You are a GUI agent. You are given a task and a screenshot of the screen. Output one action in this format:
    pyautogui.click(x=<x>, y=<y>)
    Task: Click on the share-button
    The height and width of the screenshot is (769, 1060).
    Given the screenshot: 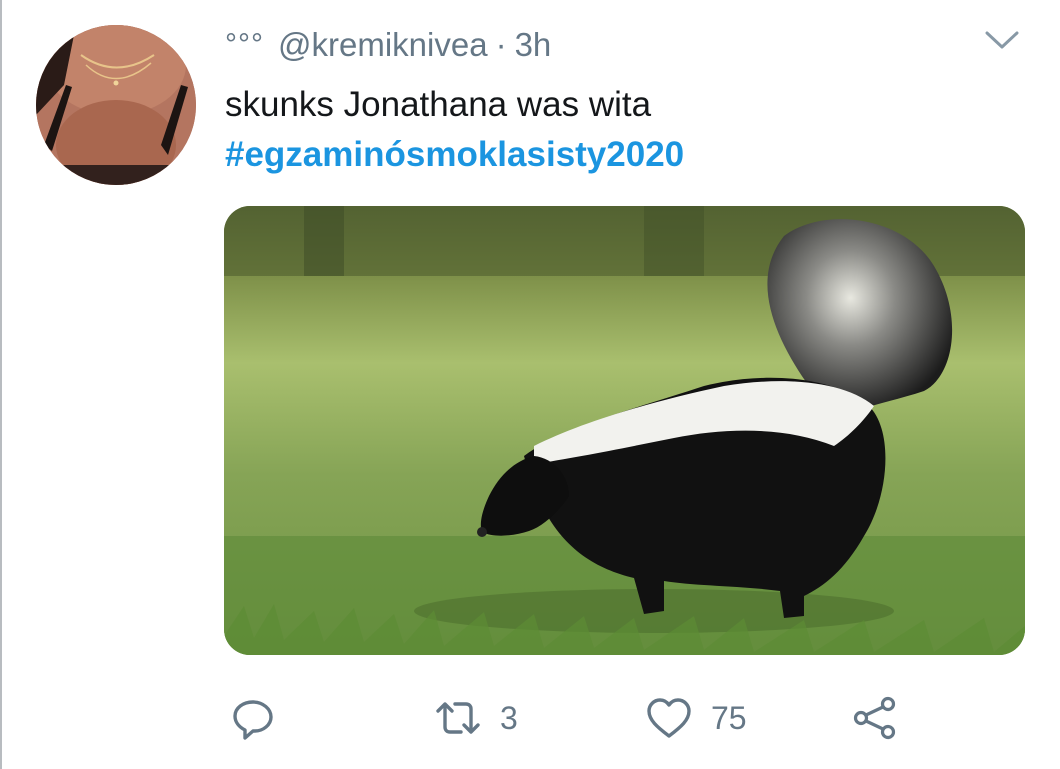 What is the action you would take?
    pyautogui.click(x=875, y=718)
    